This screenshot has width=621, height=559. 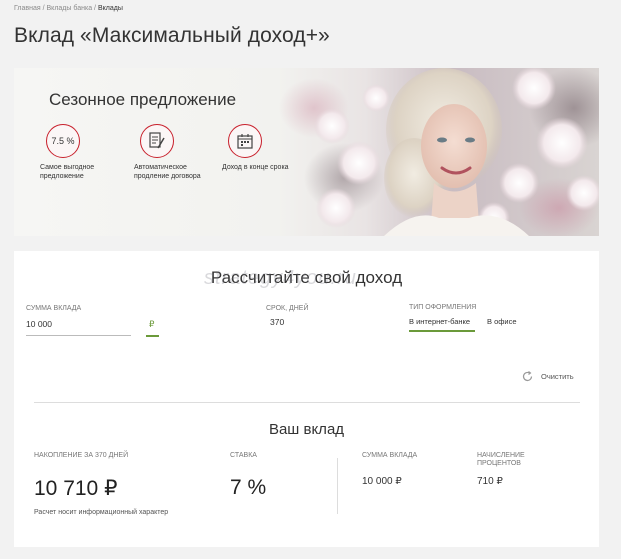 What do you see at coordinates (245, 141) in the screenshot?
I see `calendar-icon` at bounding box center [245, 141].